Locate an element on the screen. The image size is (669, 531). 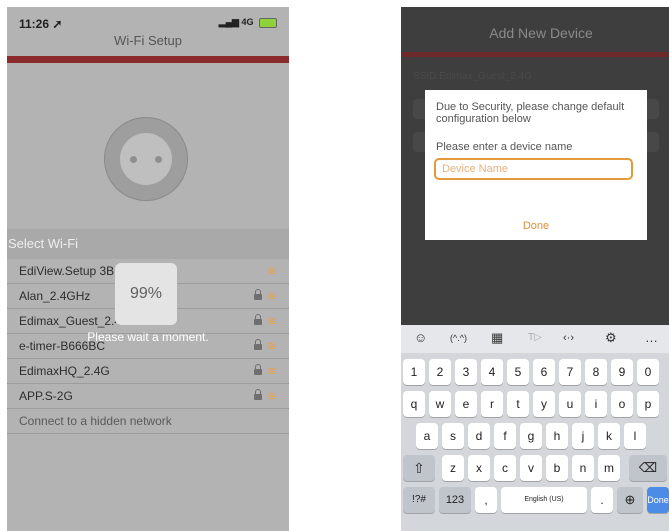
key-v: v is located at coordinates (531, 468).